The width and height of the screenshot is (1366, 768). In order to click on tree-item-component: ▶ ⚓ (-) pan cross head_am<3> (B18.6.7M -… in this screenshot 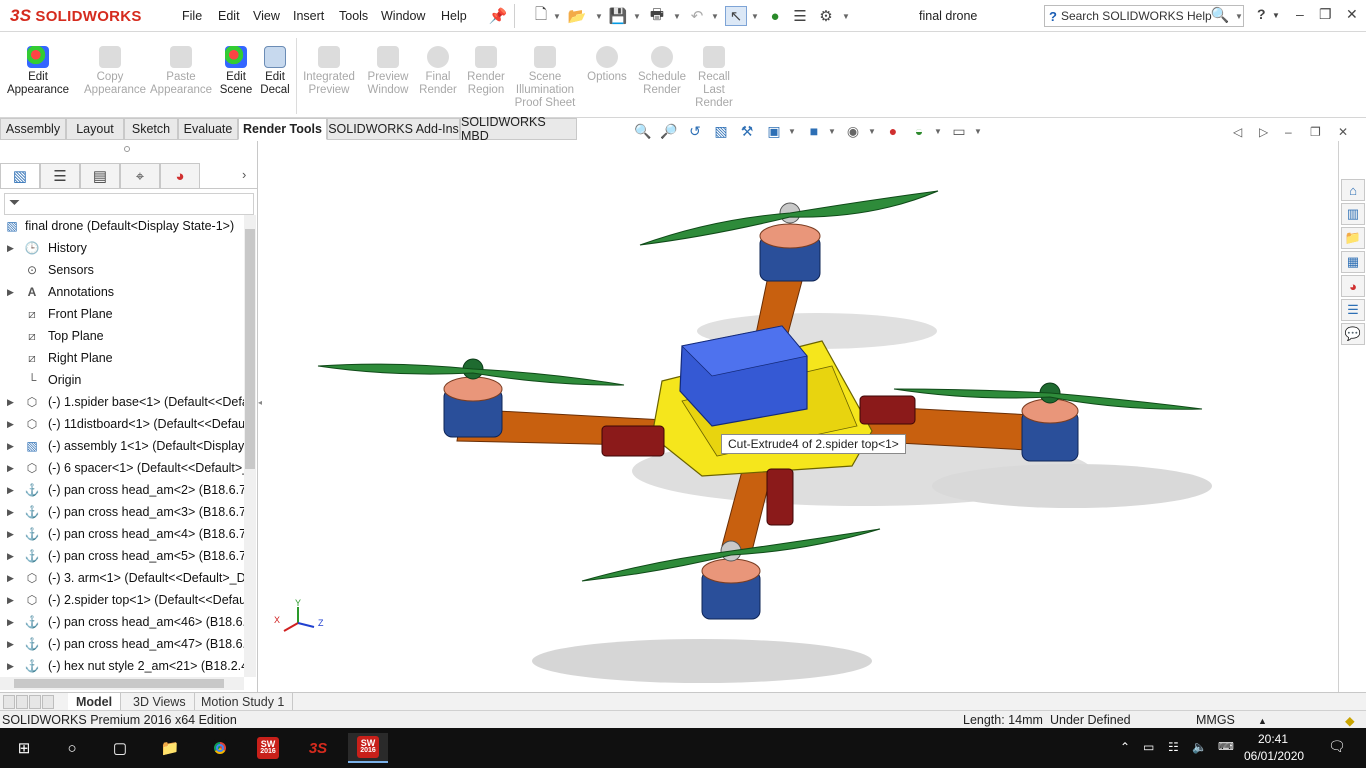, I will do `click(122, 512)`.